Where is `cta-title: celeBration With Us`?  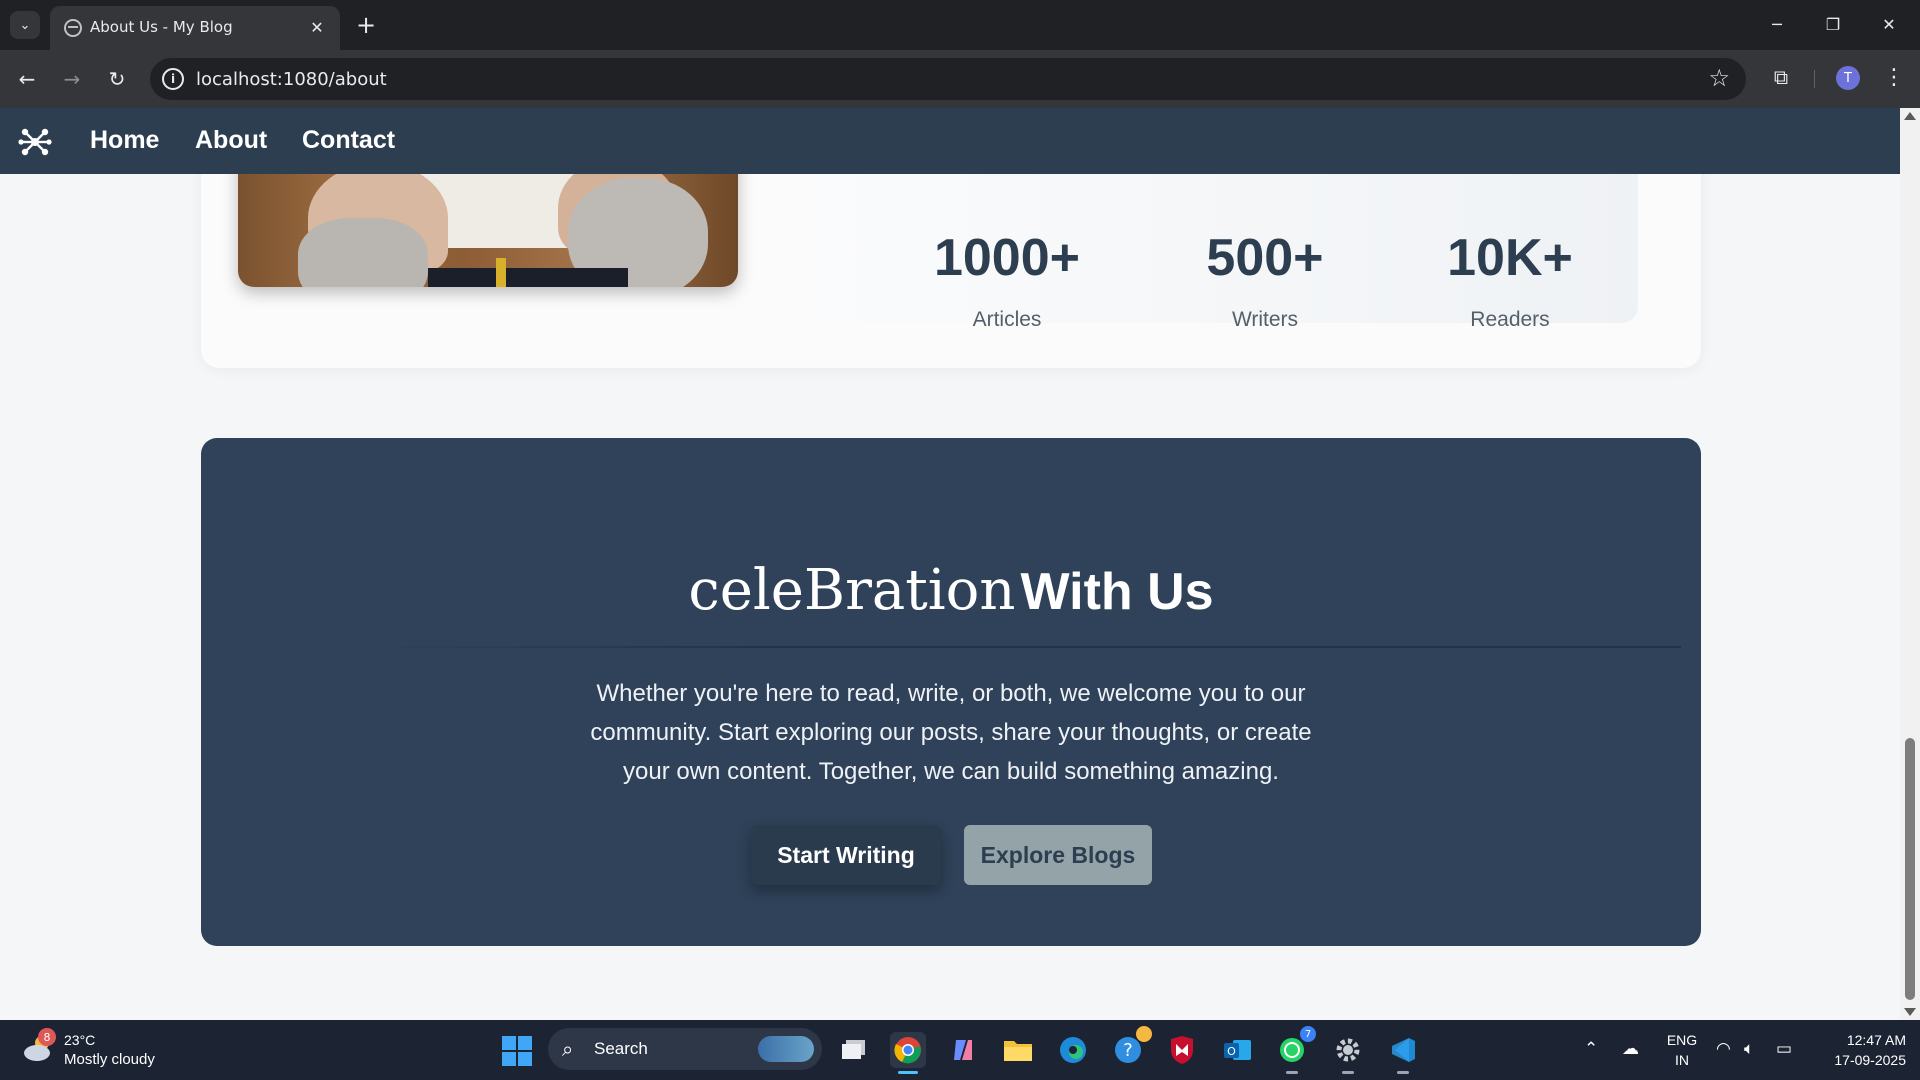 cta-title: celeBration With Us is located at coordinates (951, 590).